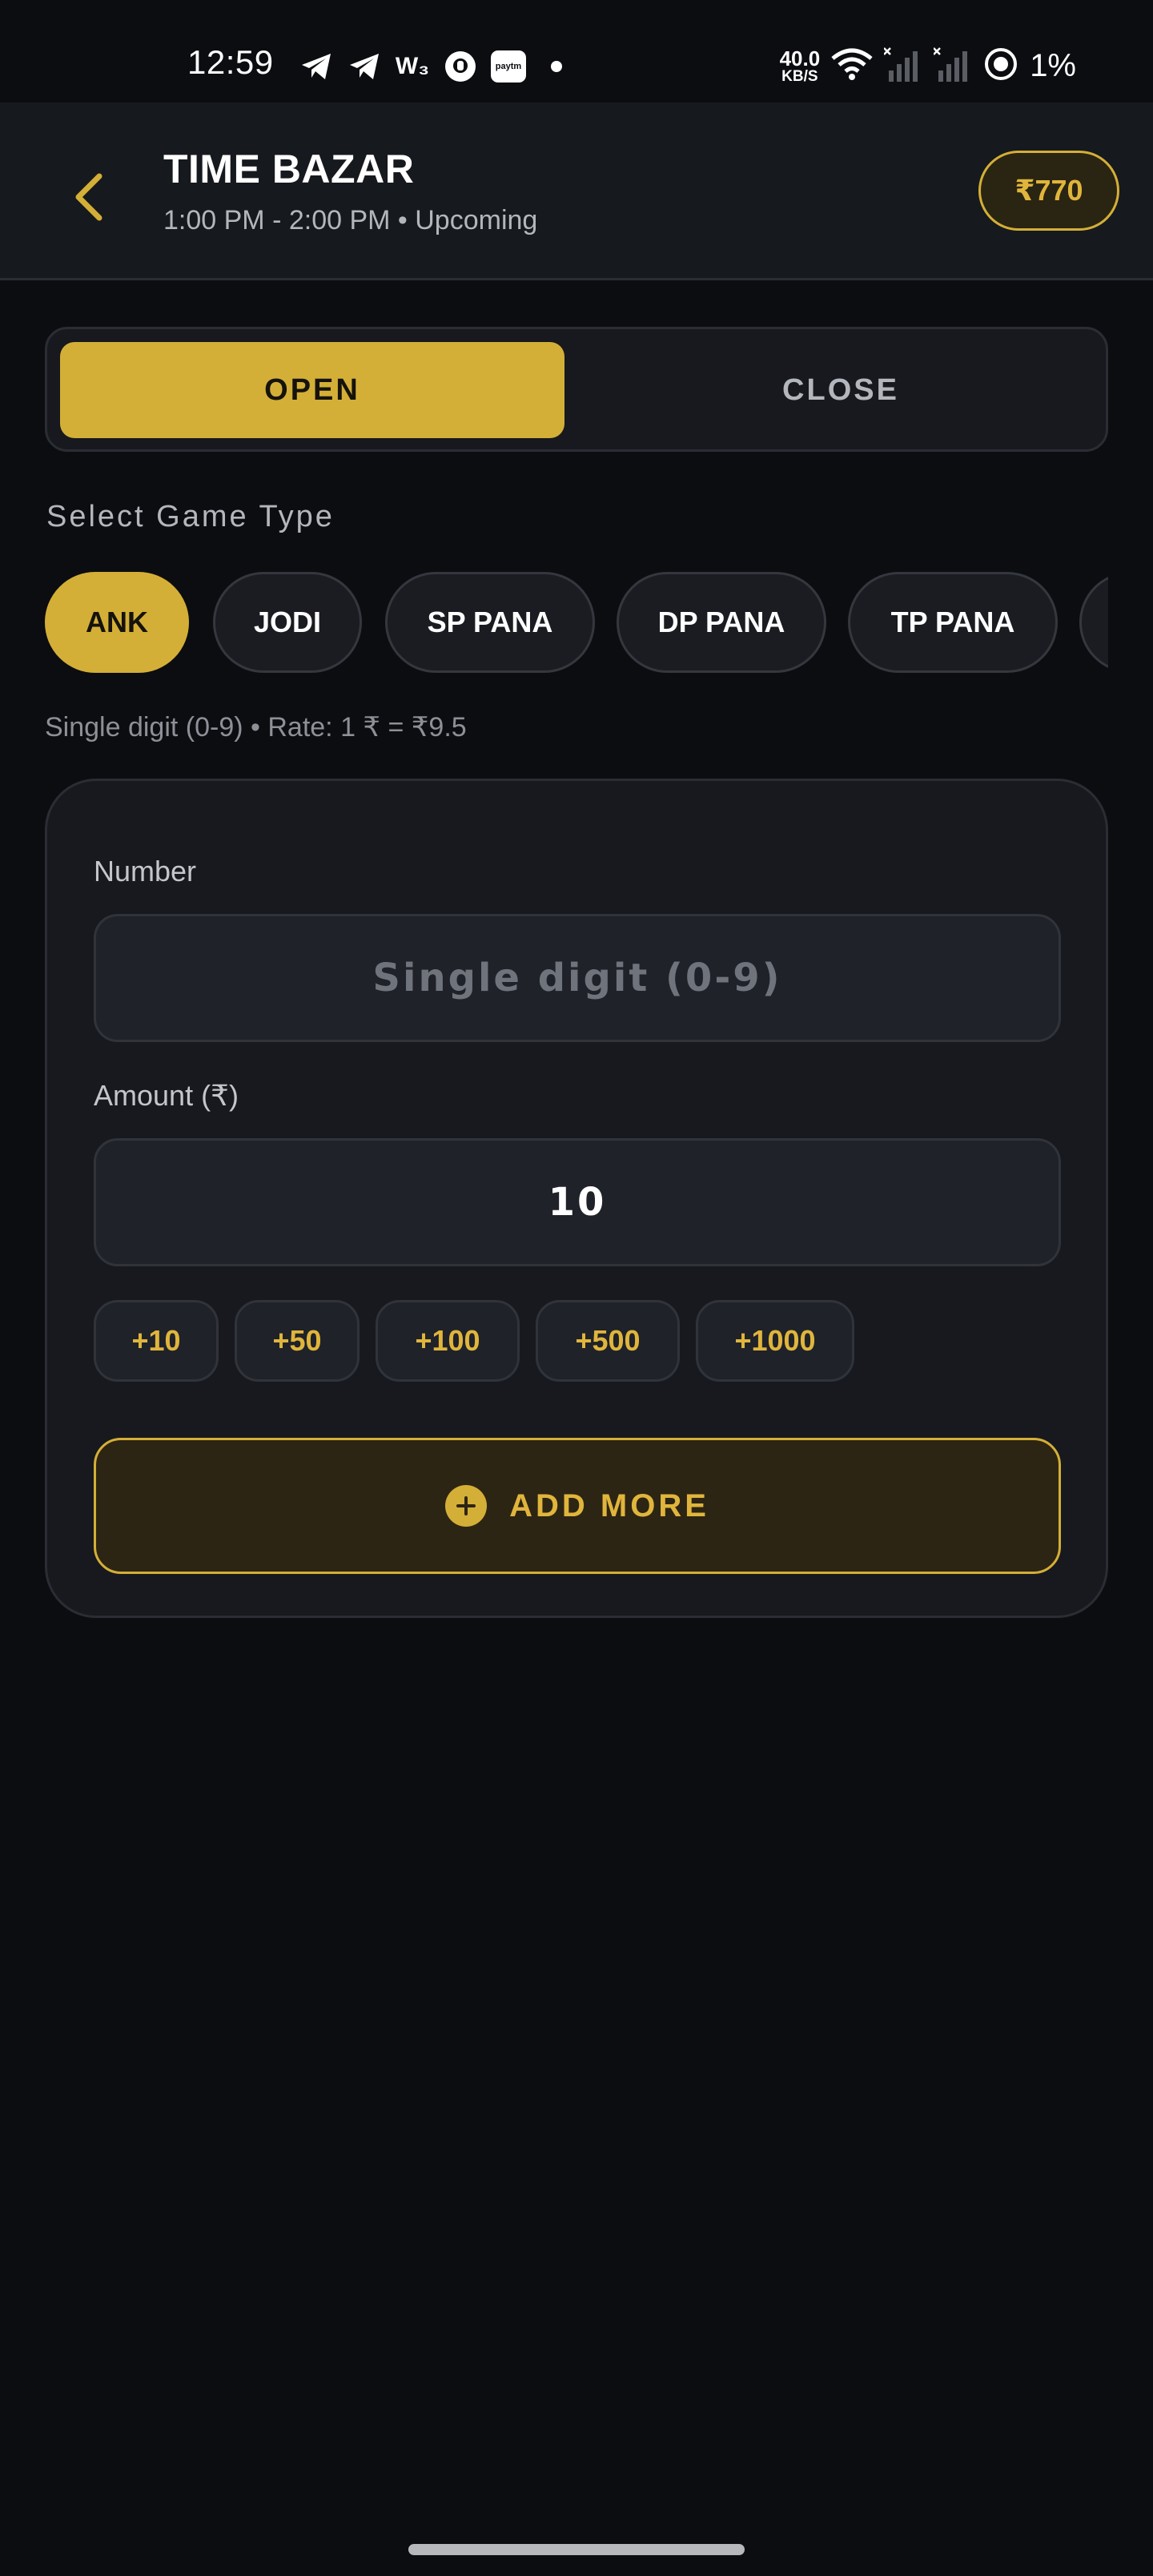 This screenshot has width=1153, height=2576. What do you see at coordinates (231, 62) in the screenshot?
I see `status-time: 12:59` at bounding box center [231, 62].